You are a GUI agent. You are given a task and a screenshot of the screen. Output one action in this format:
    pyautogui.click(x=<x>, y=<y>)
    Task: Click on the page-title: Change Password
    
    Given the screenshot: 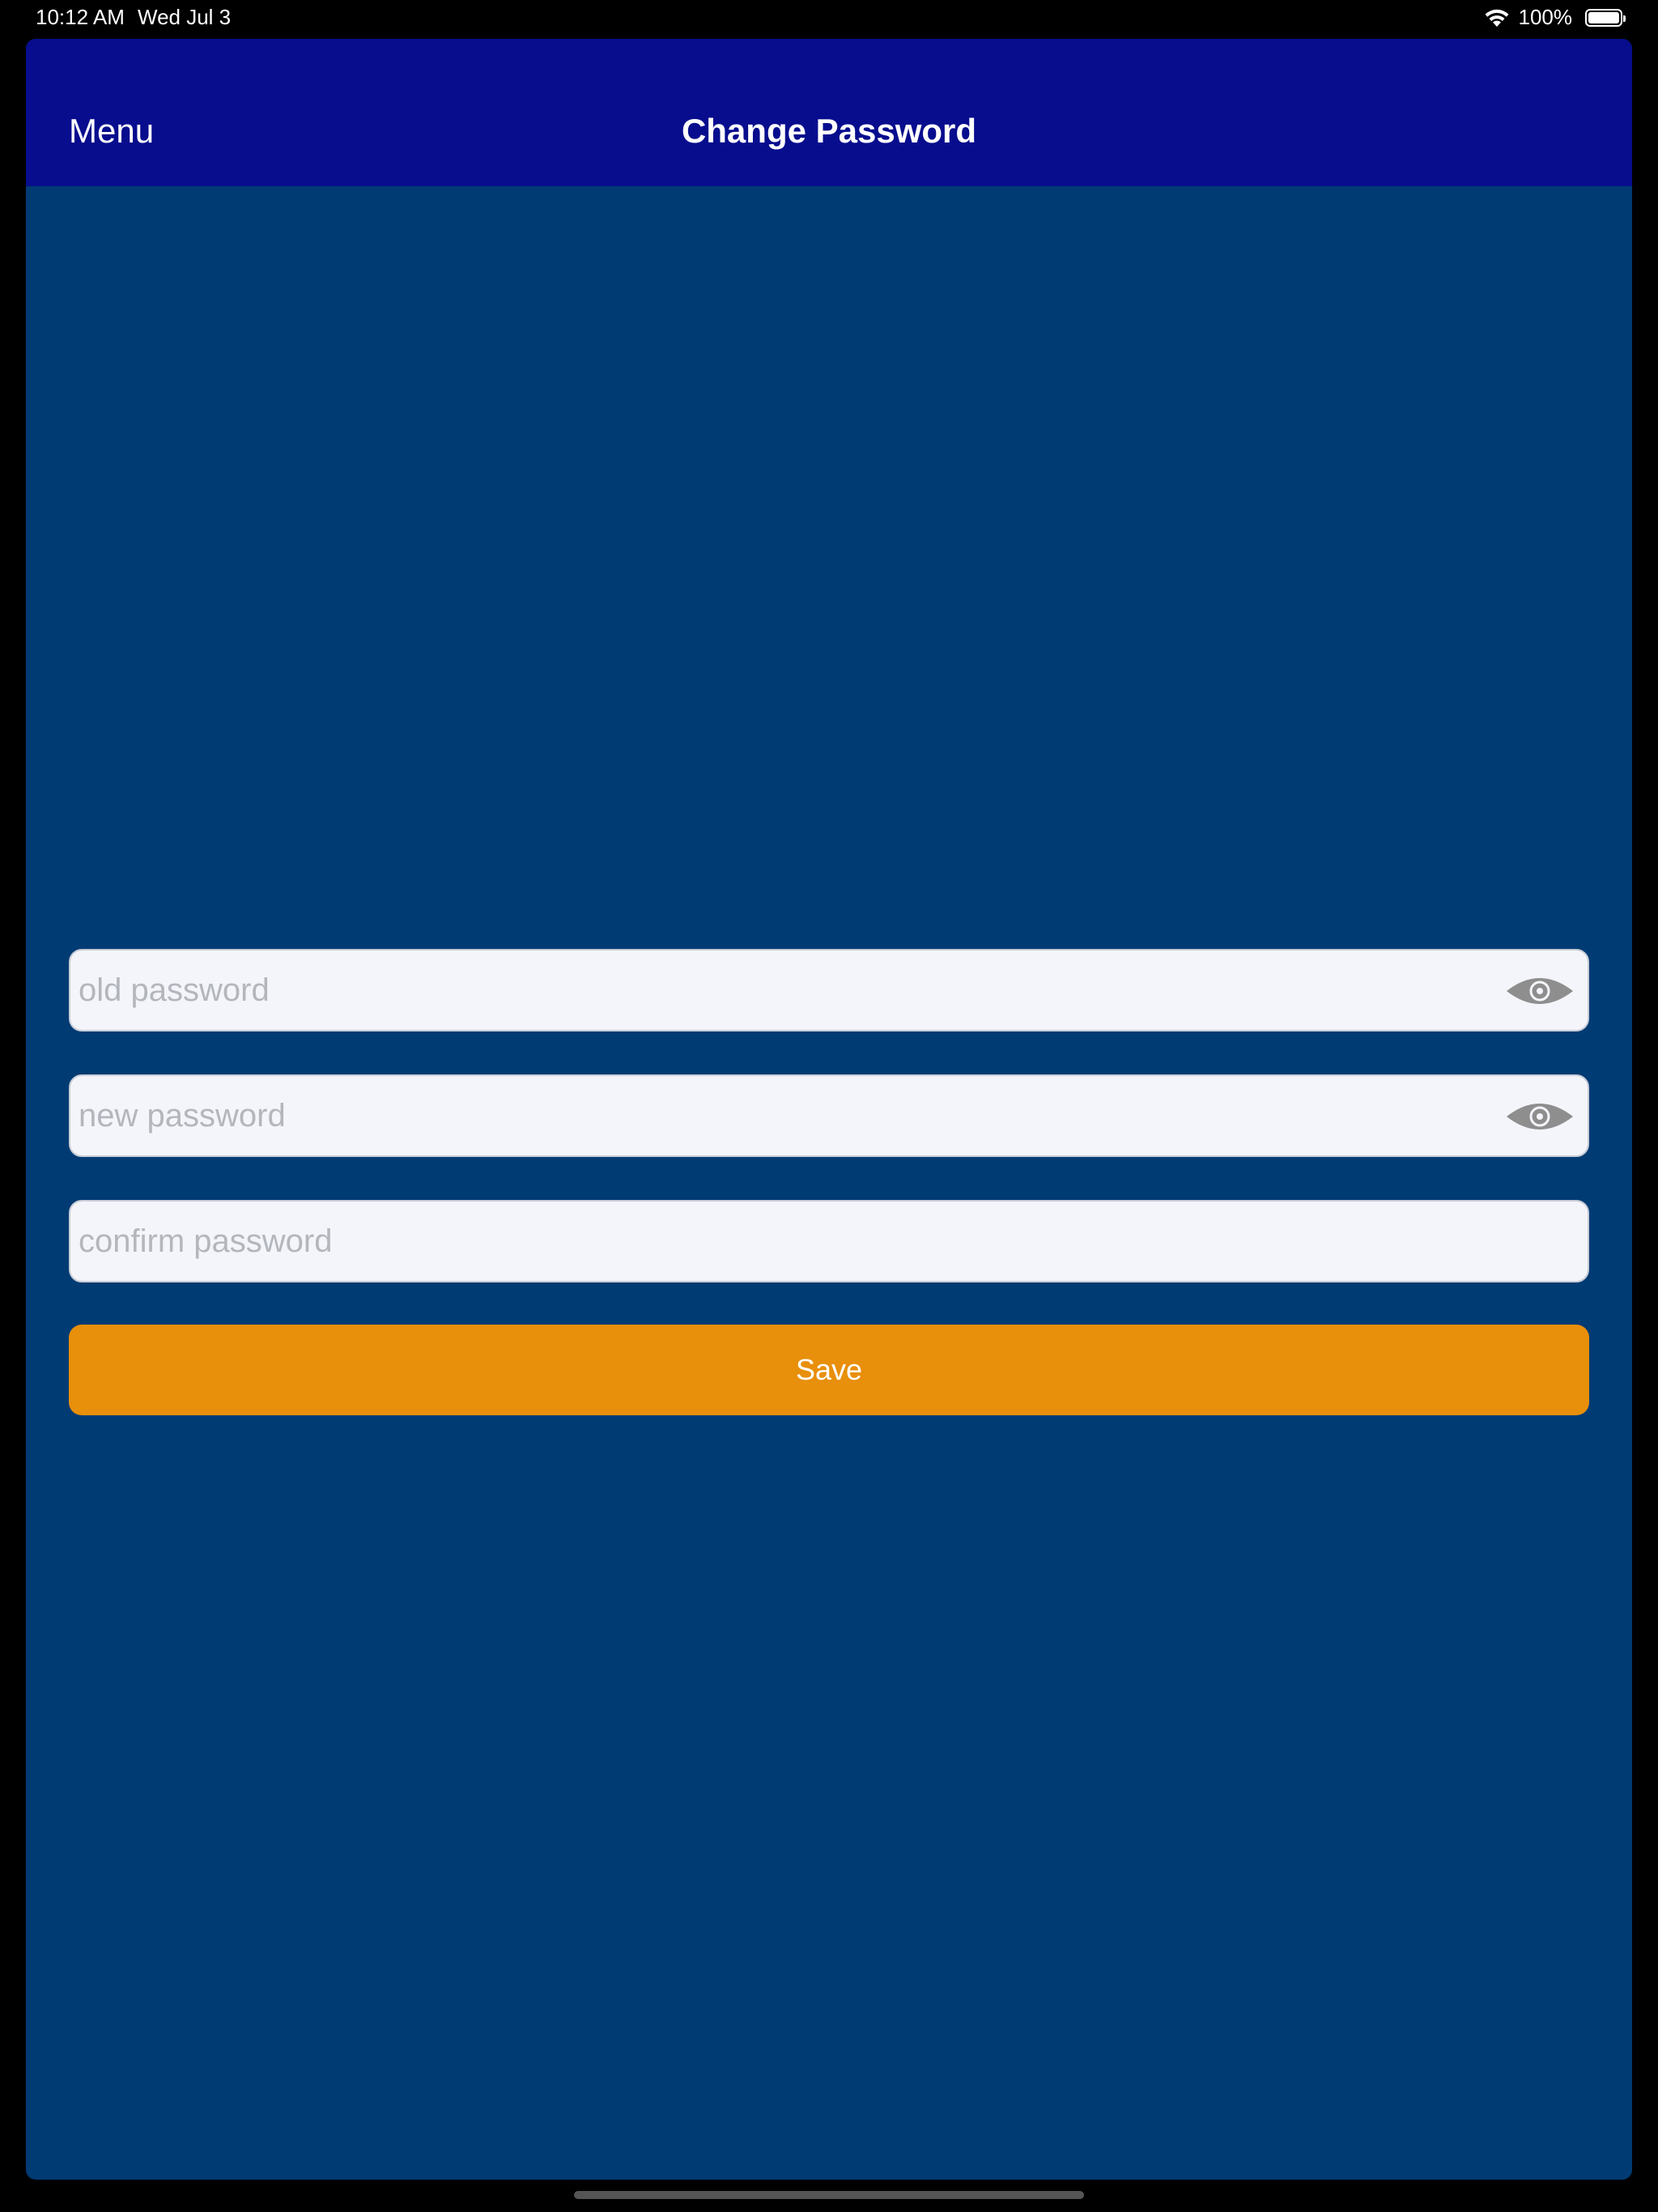 What is the action you would take?
    pyautogui.click(x=829, y=131)
    